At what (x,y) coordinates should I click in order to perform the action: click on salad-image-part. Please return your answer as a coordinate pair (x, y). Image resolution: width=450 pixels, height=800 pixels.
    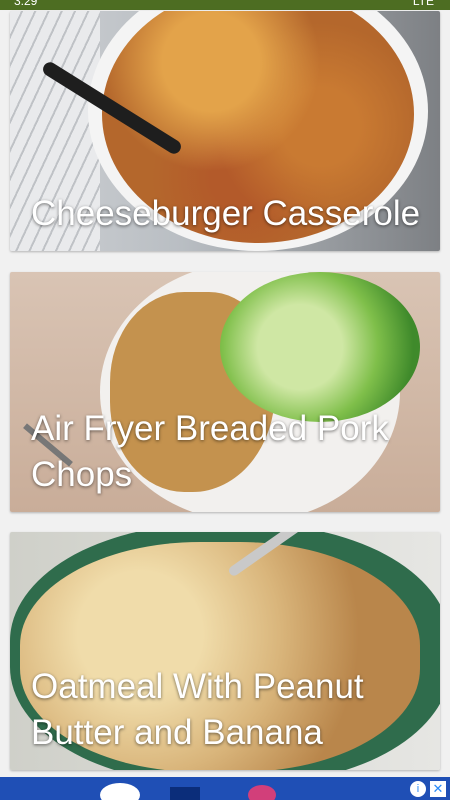
    Looking at the image, I should click on (320, 347).